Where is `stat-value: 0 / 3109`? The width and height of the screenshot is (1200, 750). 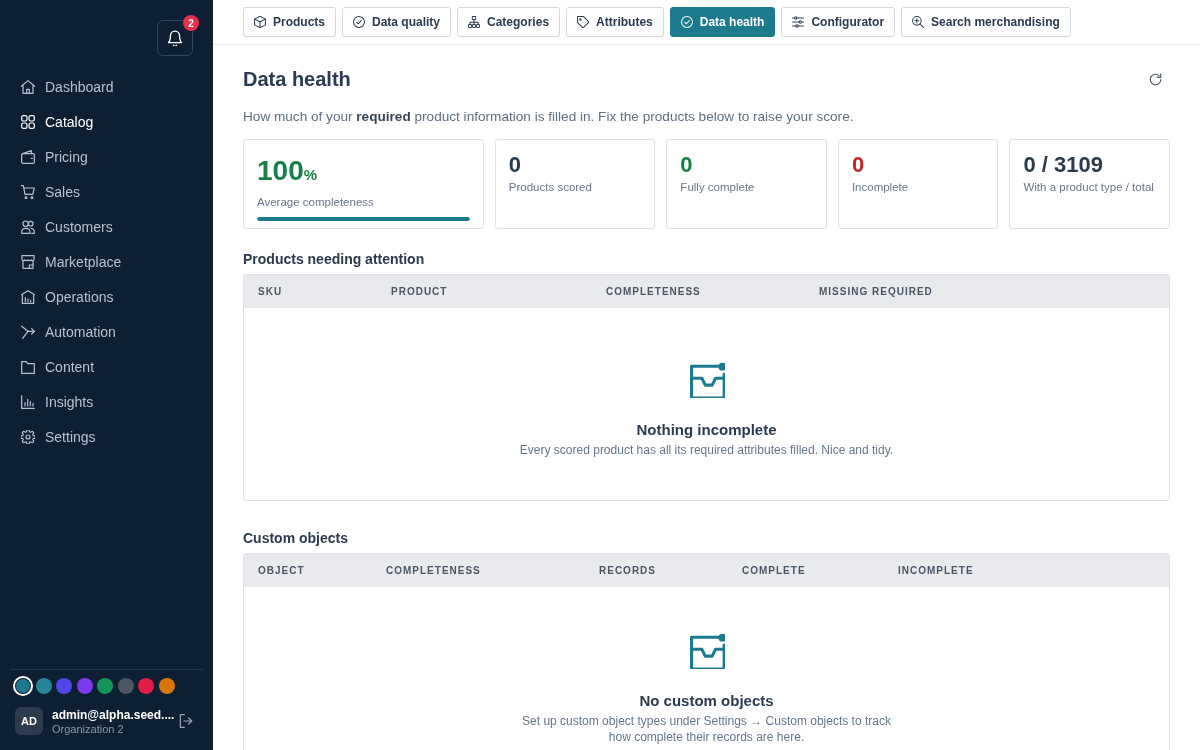 stat-value: 0 / 3109 is located at coordinates (1063, 165).